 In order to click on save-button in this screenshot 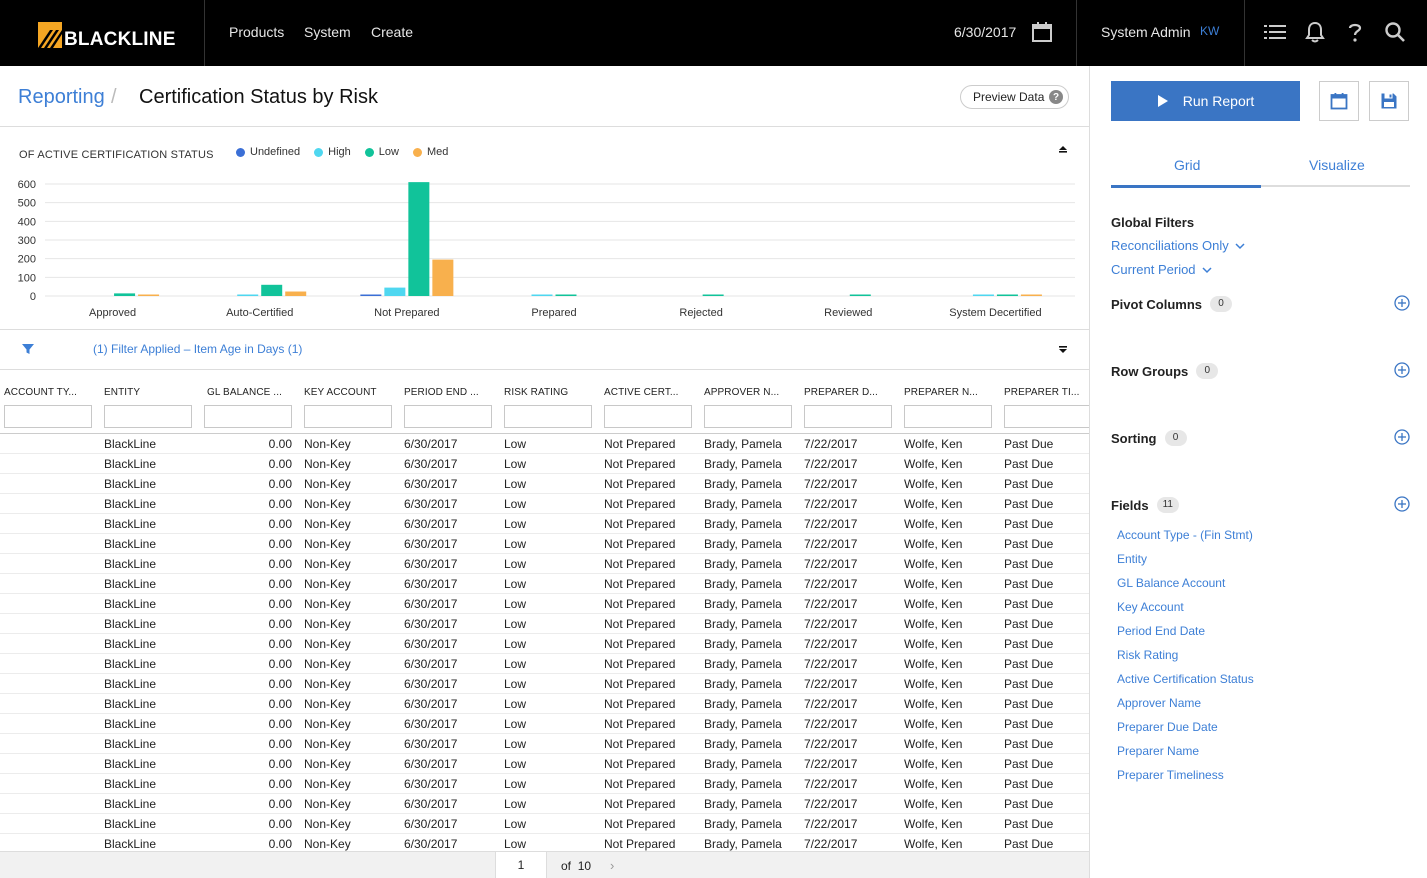, I will do `click(1389, 101)`.